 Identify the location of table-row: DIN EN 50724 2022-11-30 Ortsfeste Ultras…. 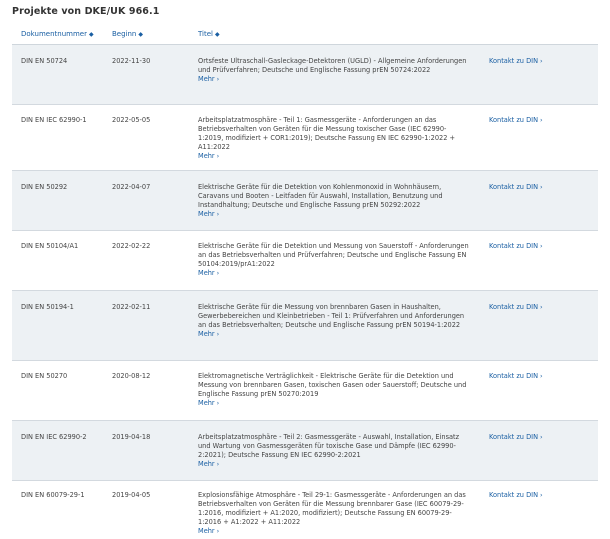
(305, 75).